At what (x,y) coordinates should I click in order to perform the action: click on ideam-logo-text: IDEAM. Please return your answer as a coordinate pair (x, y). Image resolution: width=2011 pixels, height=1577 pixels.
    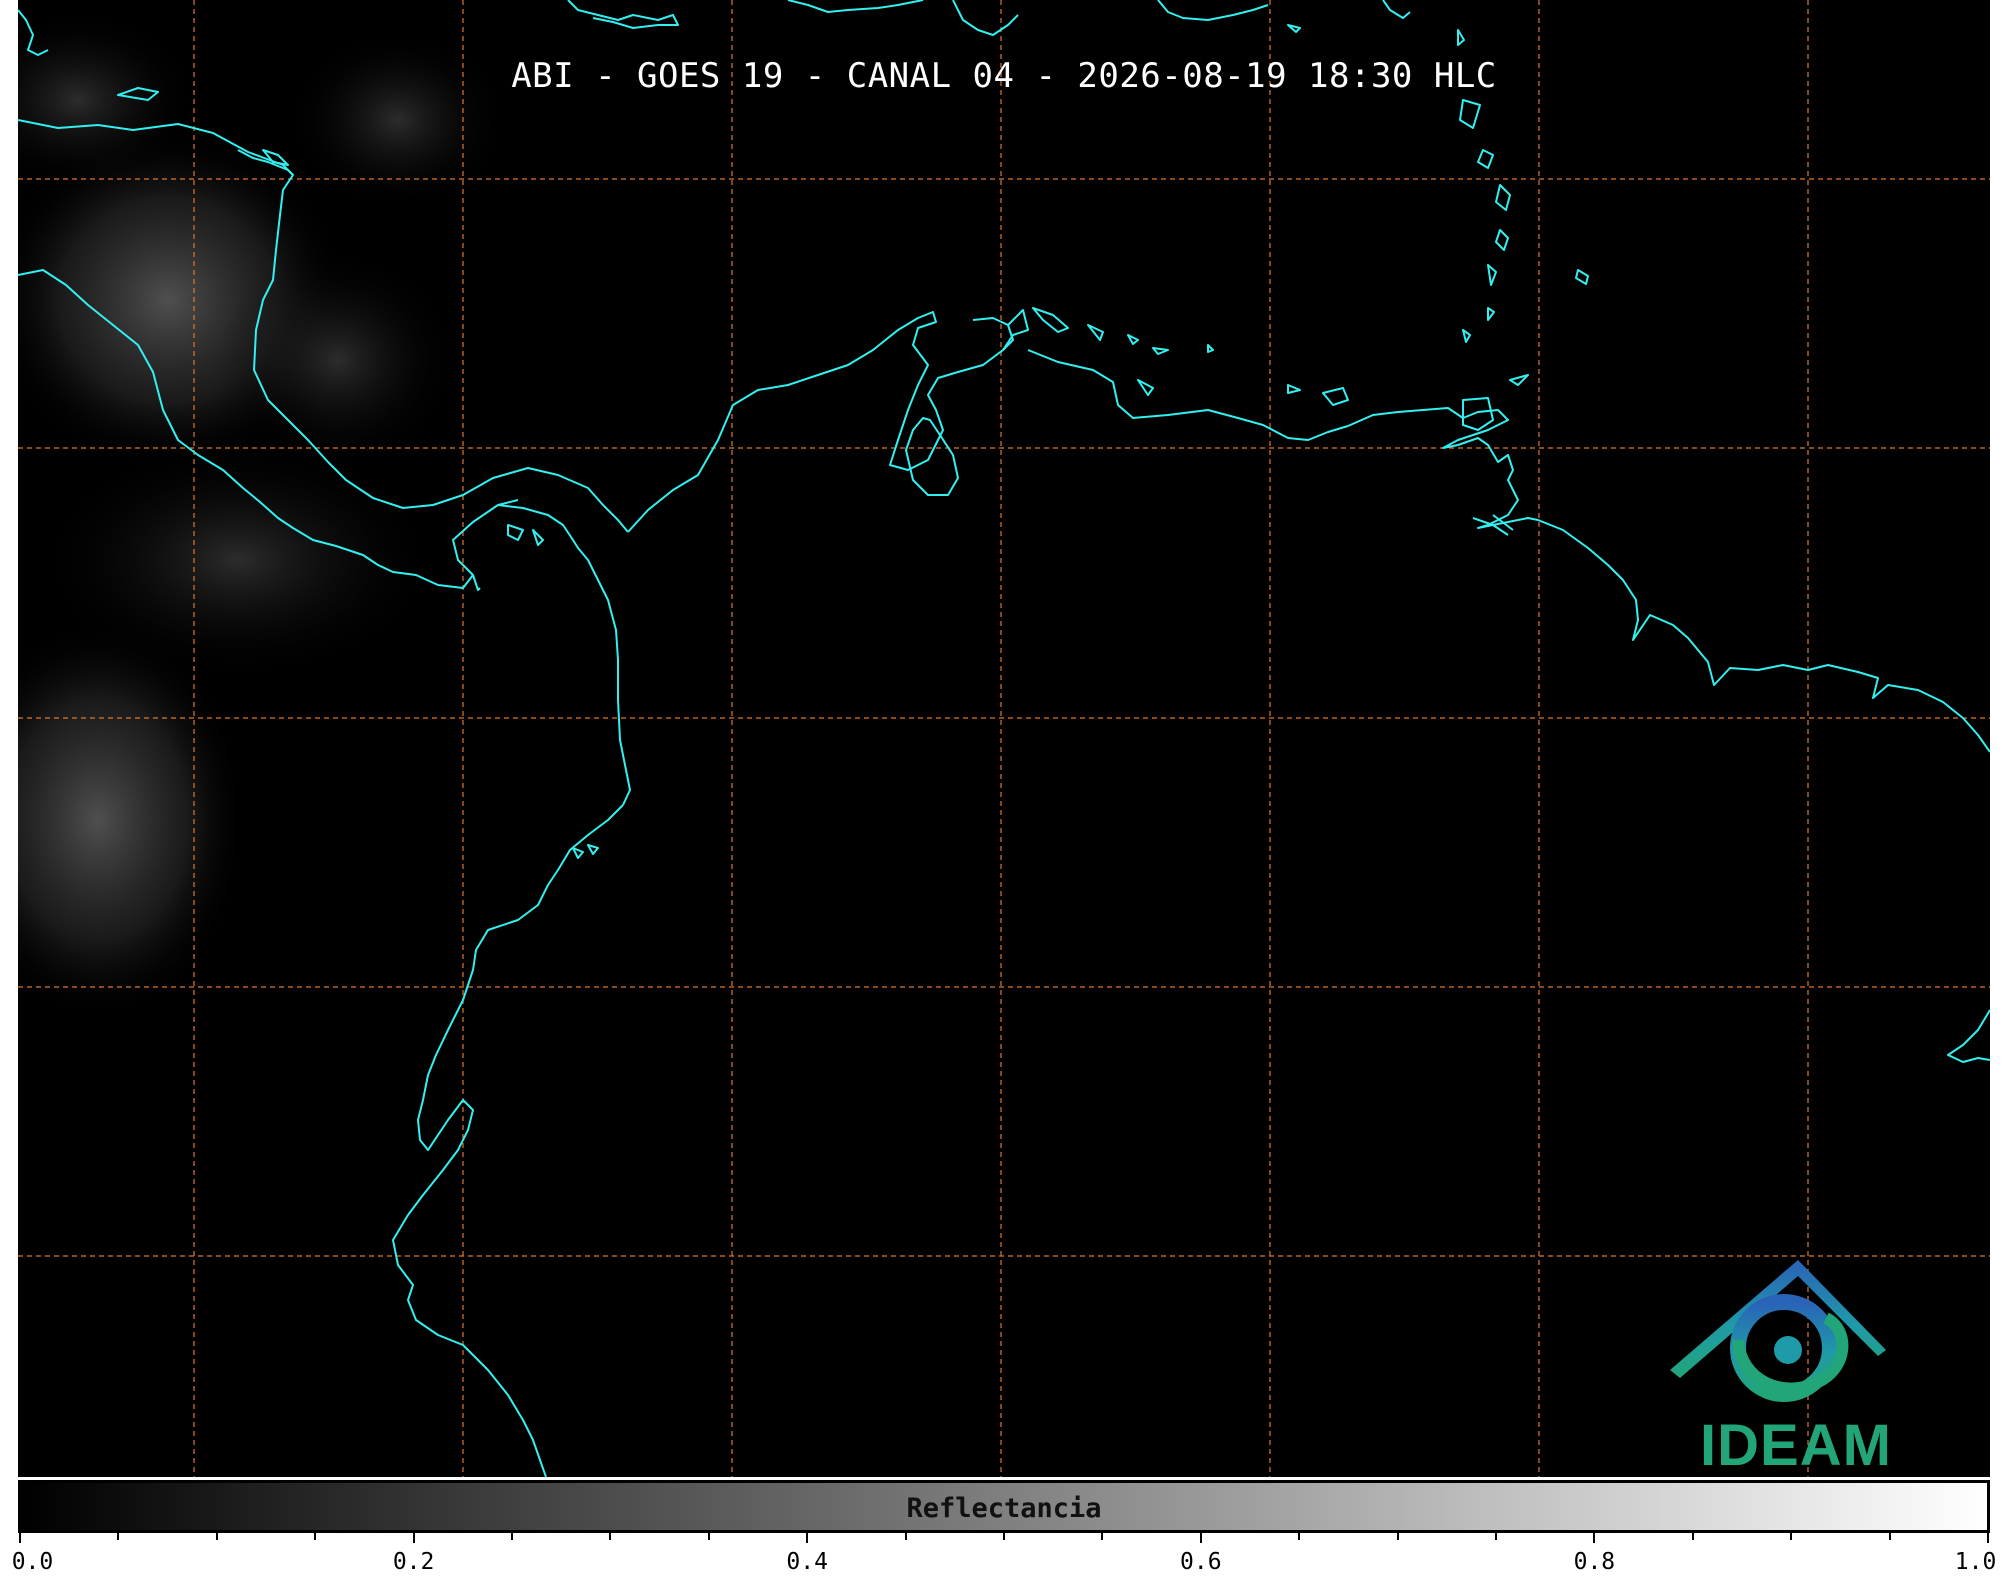
    Looking at the image, I should click on (1796, 1445).